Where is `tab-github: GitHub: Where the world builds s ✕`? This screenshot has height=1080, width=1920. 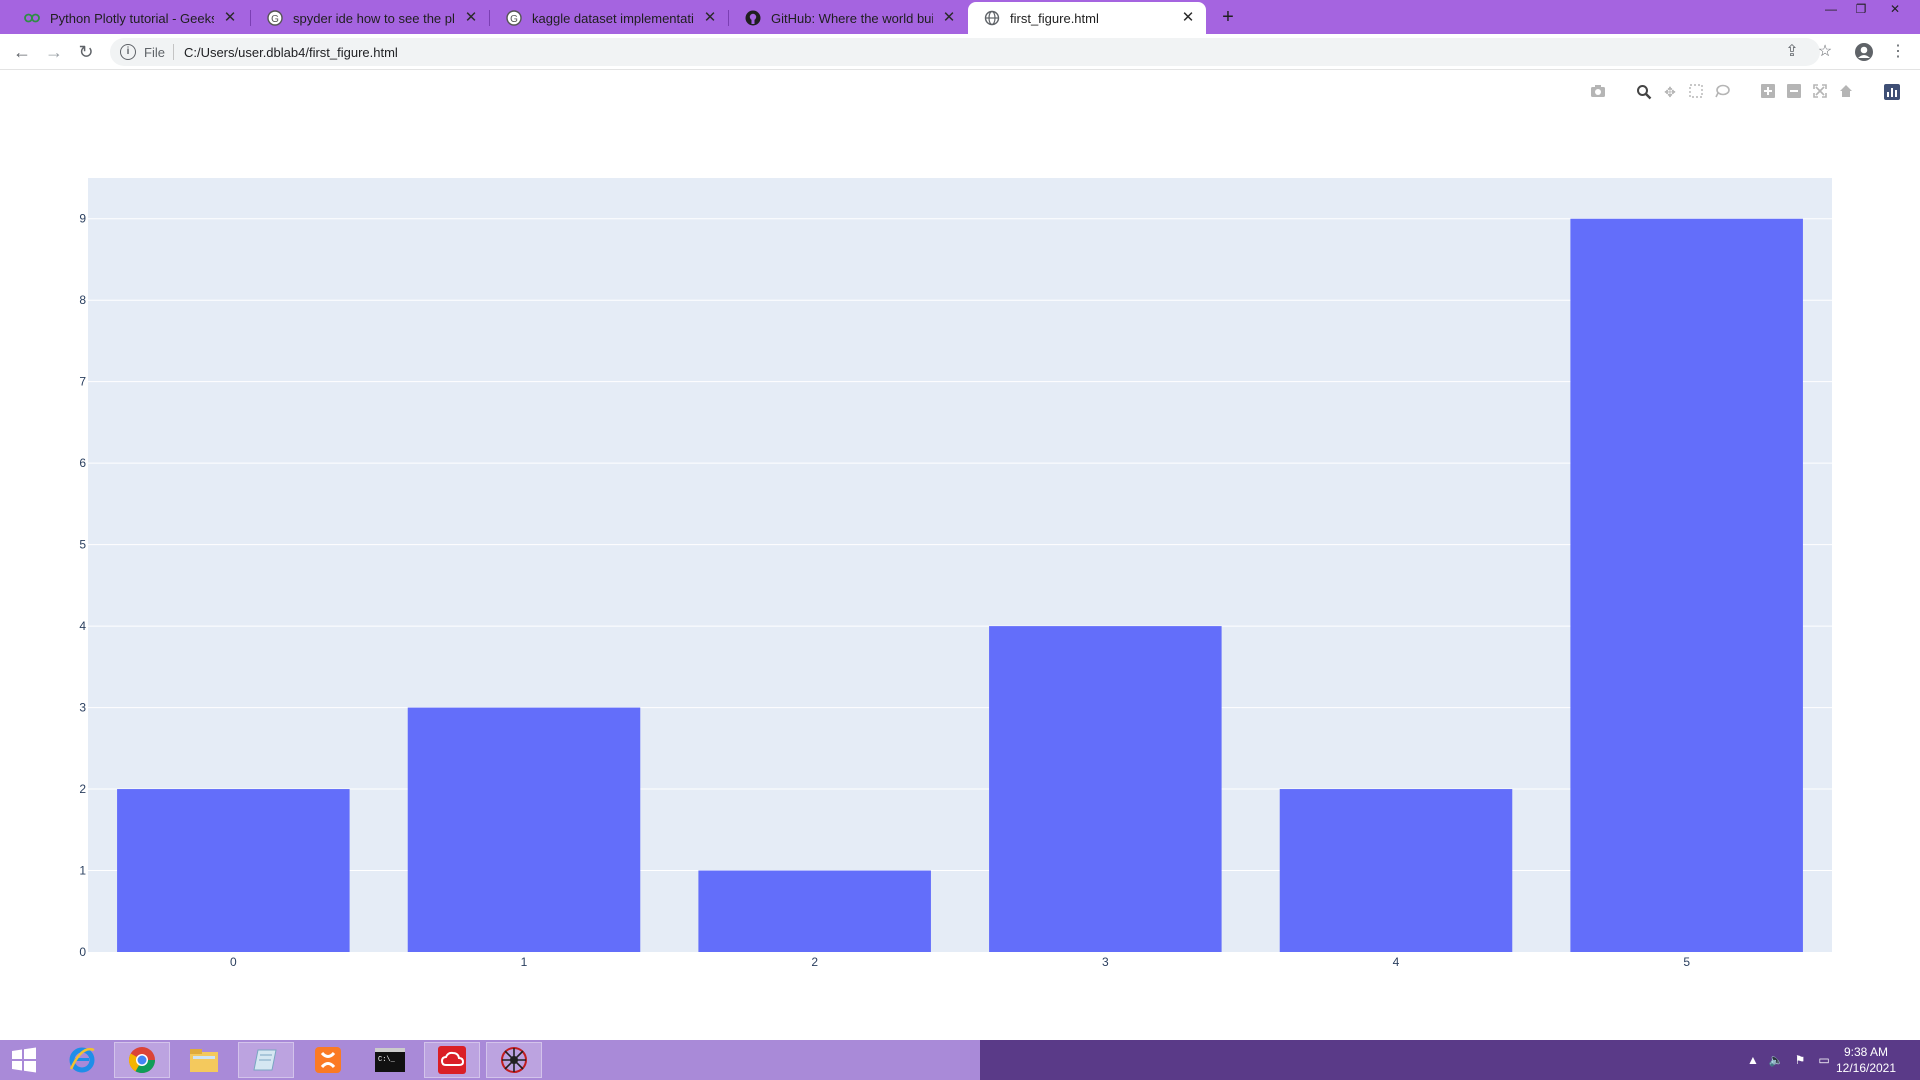
tab-github: GitHub: Where the world builds s ✕ is located at coordinates (848, 18).